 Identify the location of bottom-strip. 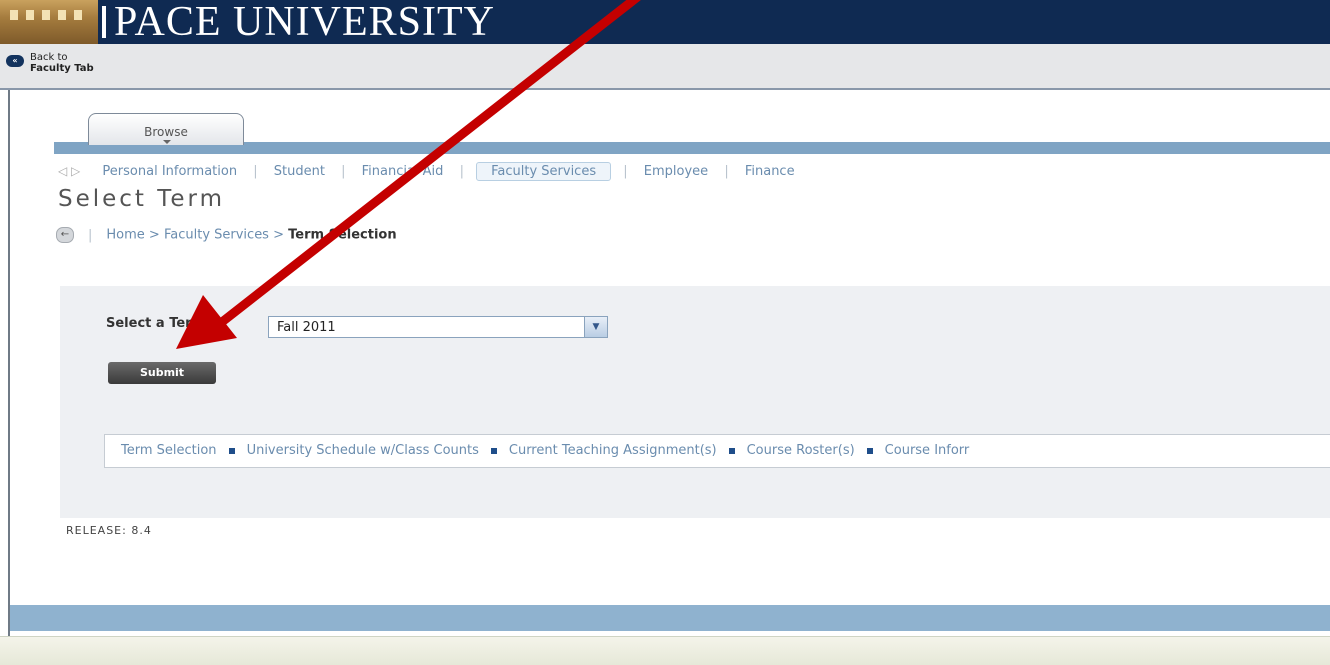
(665, 650).